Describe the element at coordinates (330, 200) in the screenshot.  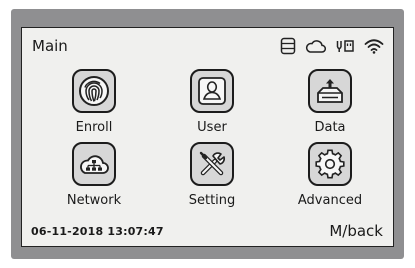
I see `menu-item-label: Advanced` at that location.